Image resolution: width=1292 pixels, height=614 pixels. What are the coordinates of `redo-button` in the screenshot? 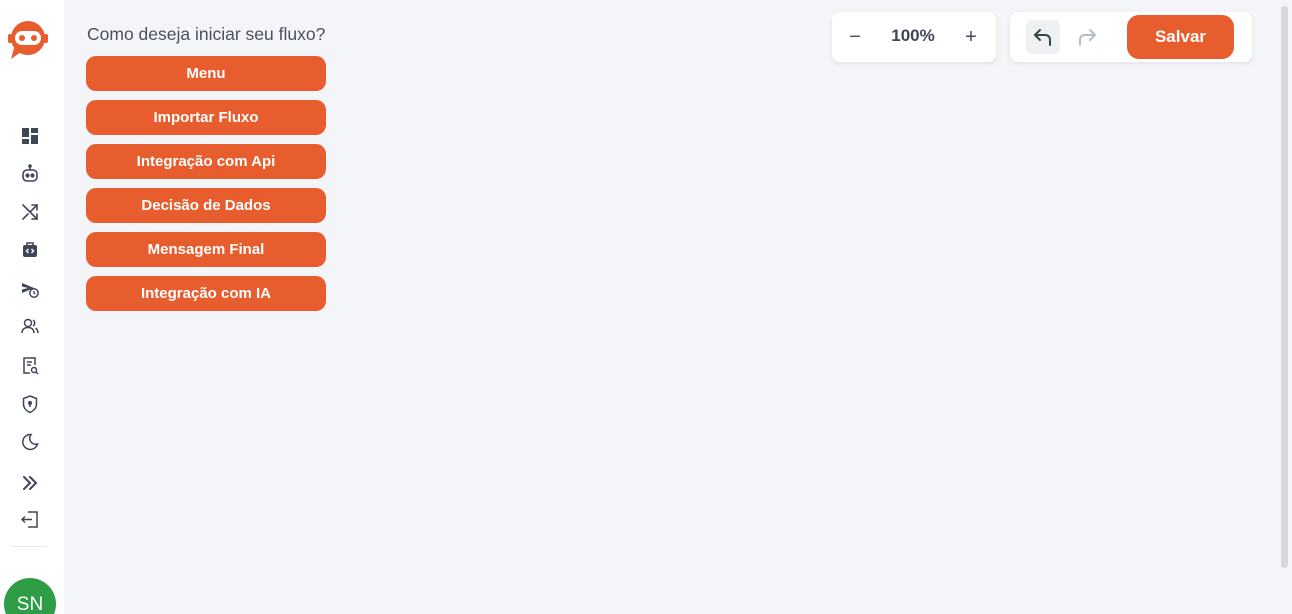 It's located at (1087, 37).